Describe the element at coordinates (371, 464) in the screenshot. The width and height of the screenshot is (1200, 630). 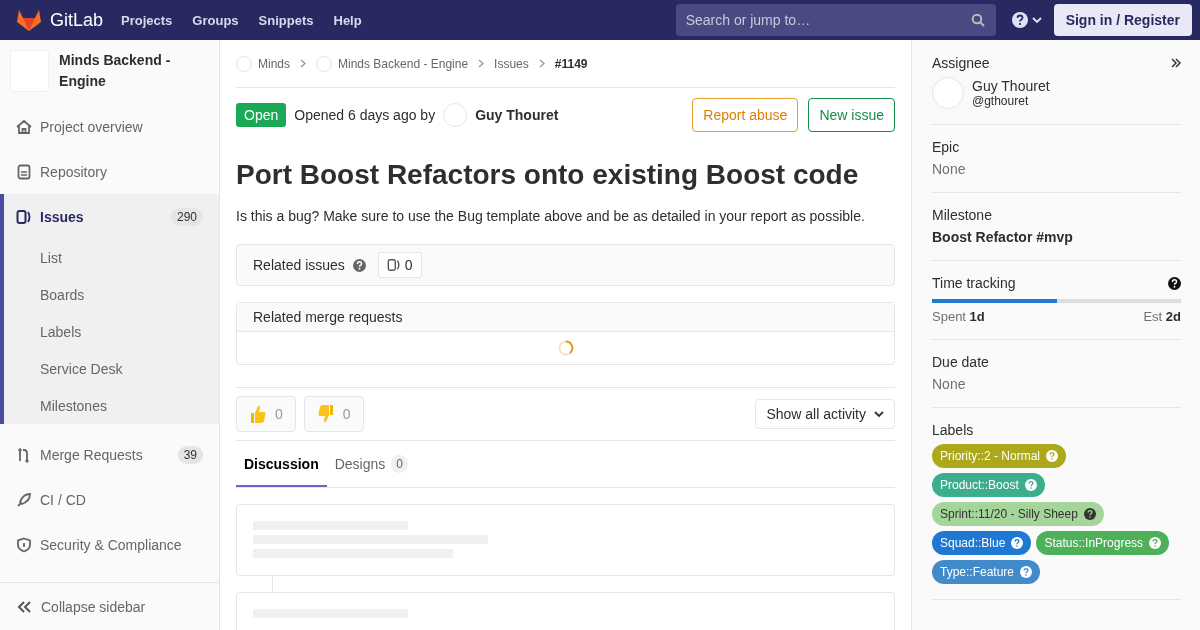
I see `tab: Designs 0` at that location.